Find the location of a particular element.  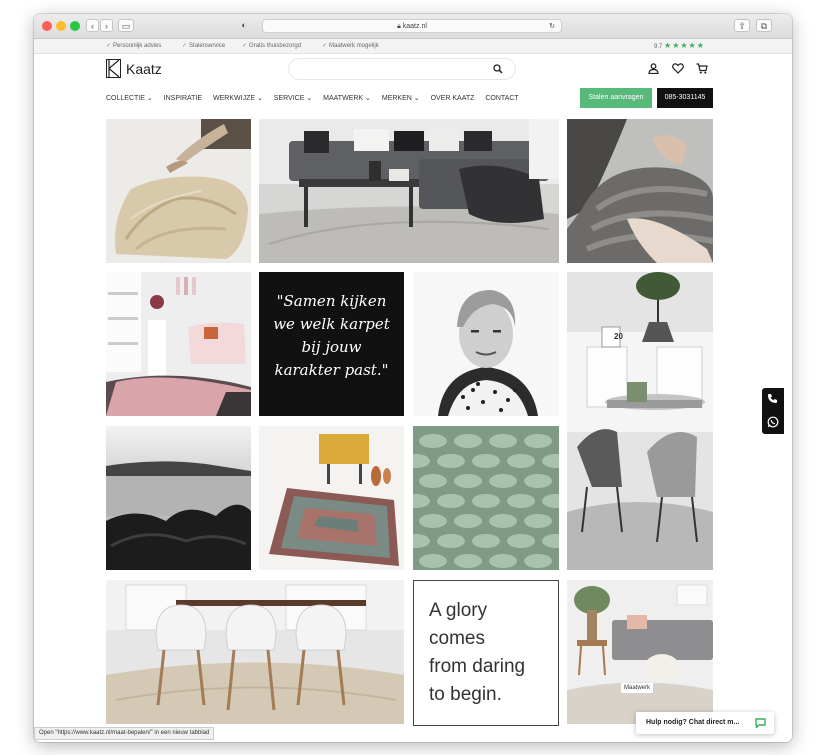

image-shaggy-rug-feet is located at coordinates (178, 191).